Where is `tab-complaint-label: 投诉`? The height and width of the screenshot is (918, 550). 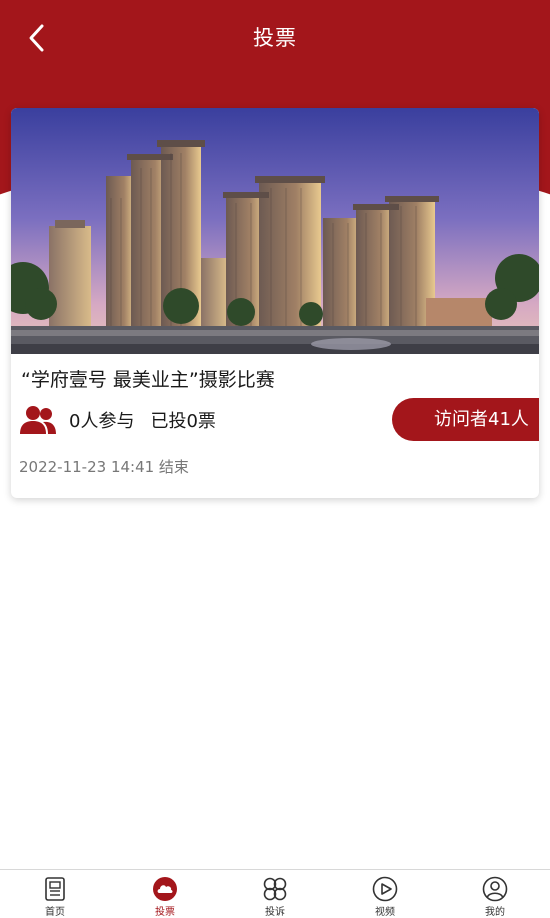 tab-complaint-label: 投诉 is located at coordinates (275, 912).